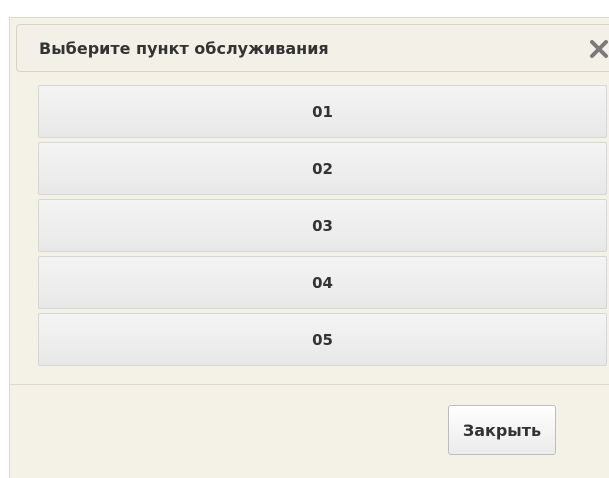 The height and width of the screenshot is (478, 609). I want to click on service-point-option-05: 05, so click(322, 339).